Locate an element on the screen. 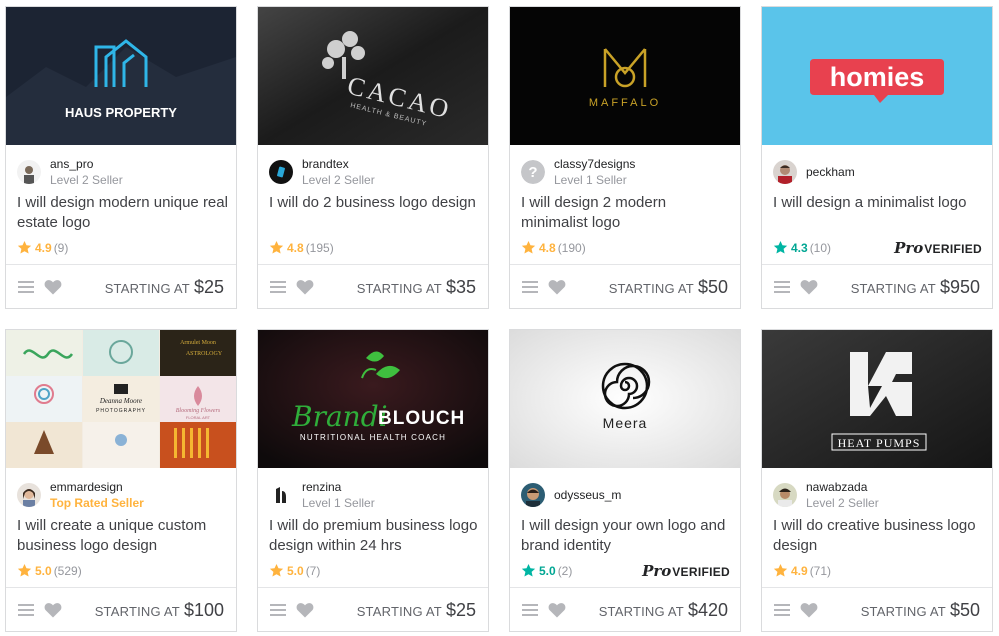  price-label: STARTING AT is located at coordinates (399, 611).